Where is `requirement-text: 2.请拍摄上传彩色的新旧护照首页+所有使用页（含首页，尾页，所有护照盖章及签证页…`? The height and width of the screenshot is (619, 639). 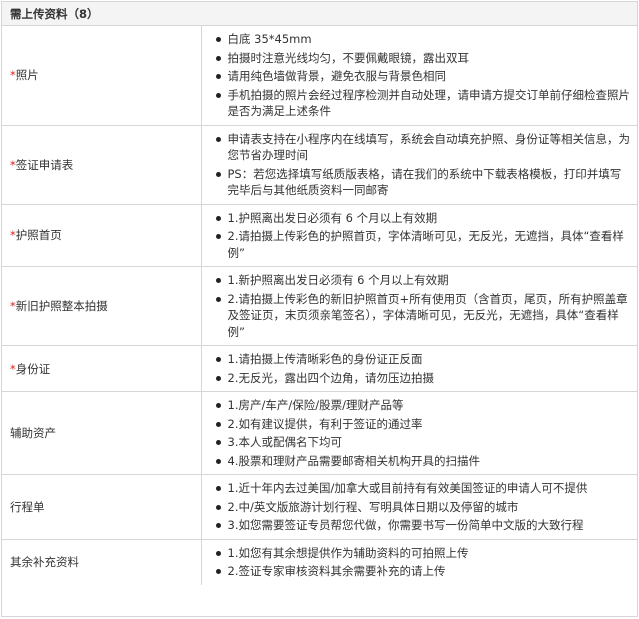 requirement-text: 2.请拍摄上传彩色的新旧护照首页+所有使用页（含首页，尾页，所有护照盖章及签证页… is located at coordinates (427, 315).